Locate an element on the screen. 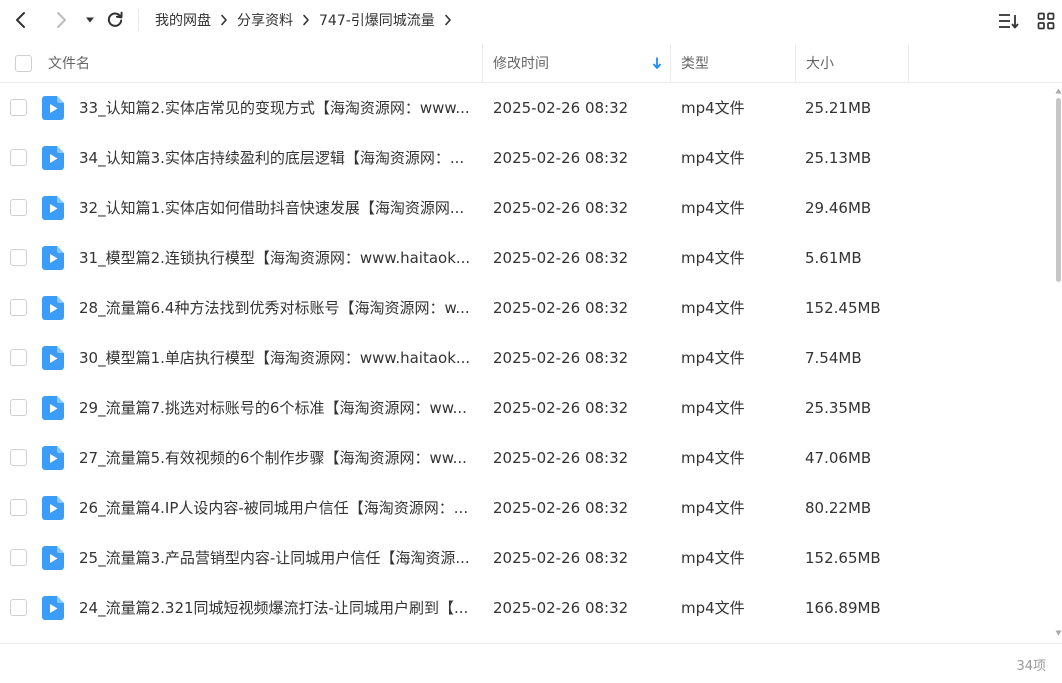  grid-view-button is located at coordinates (1046, 21).